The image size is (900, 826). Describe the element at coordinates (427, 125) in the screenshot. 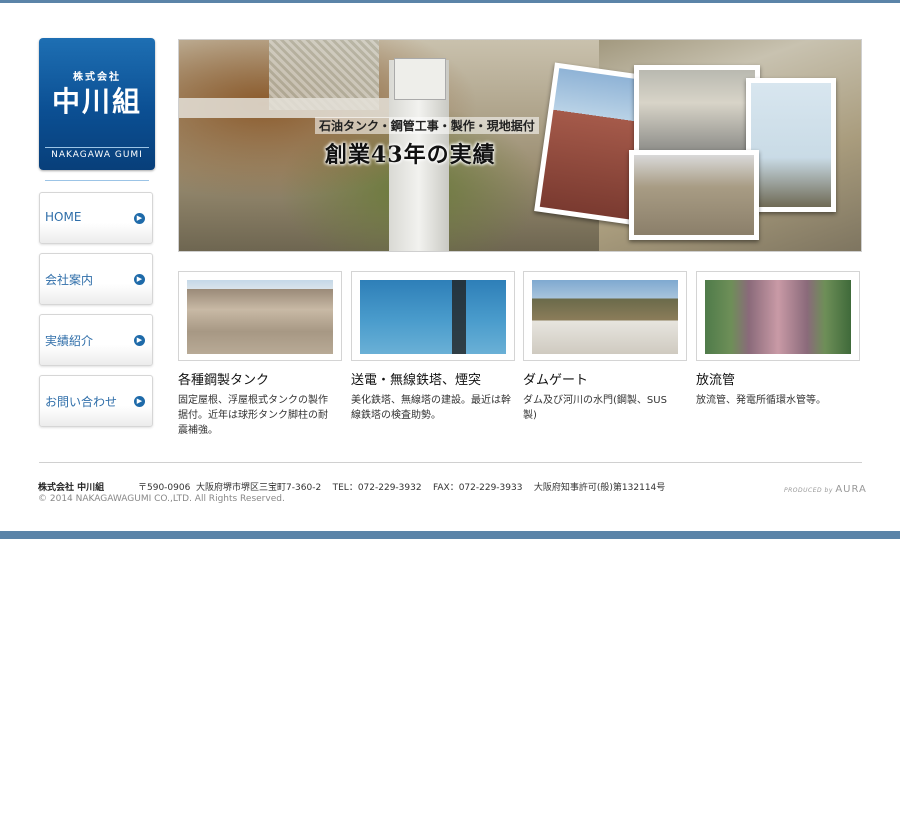

I see `hero-subtitle: 石油タンク・鋼管工事・製作・現地据付` at that location.